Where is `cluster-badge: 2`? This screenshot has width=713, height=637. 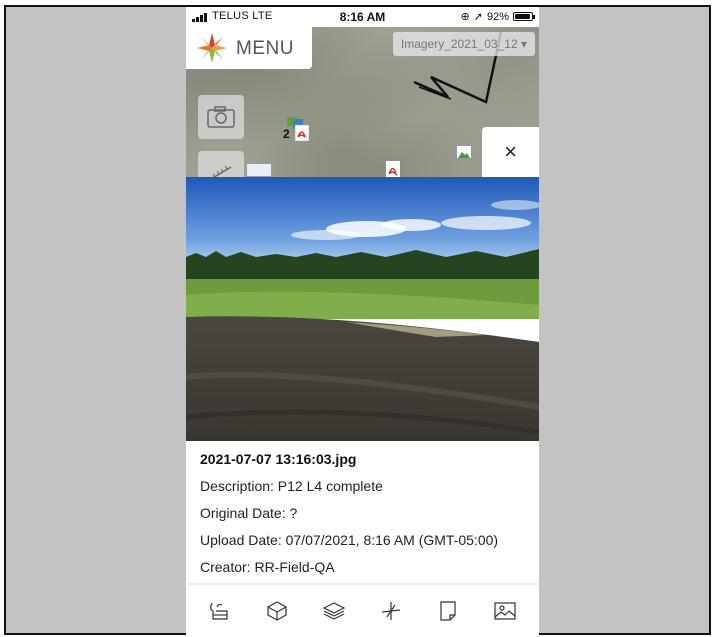 cluster-badge: 2 is located at coordinates (286, 134).